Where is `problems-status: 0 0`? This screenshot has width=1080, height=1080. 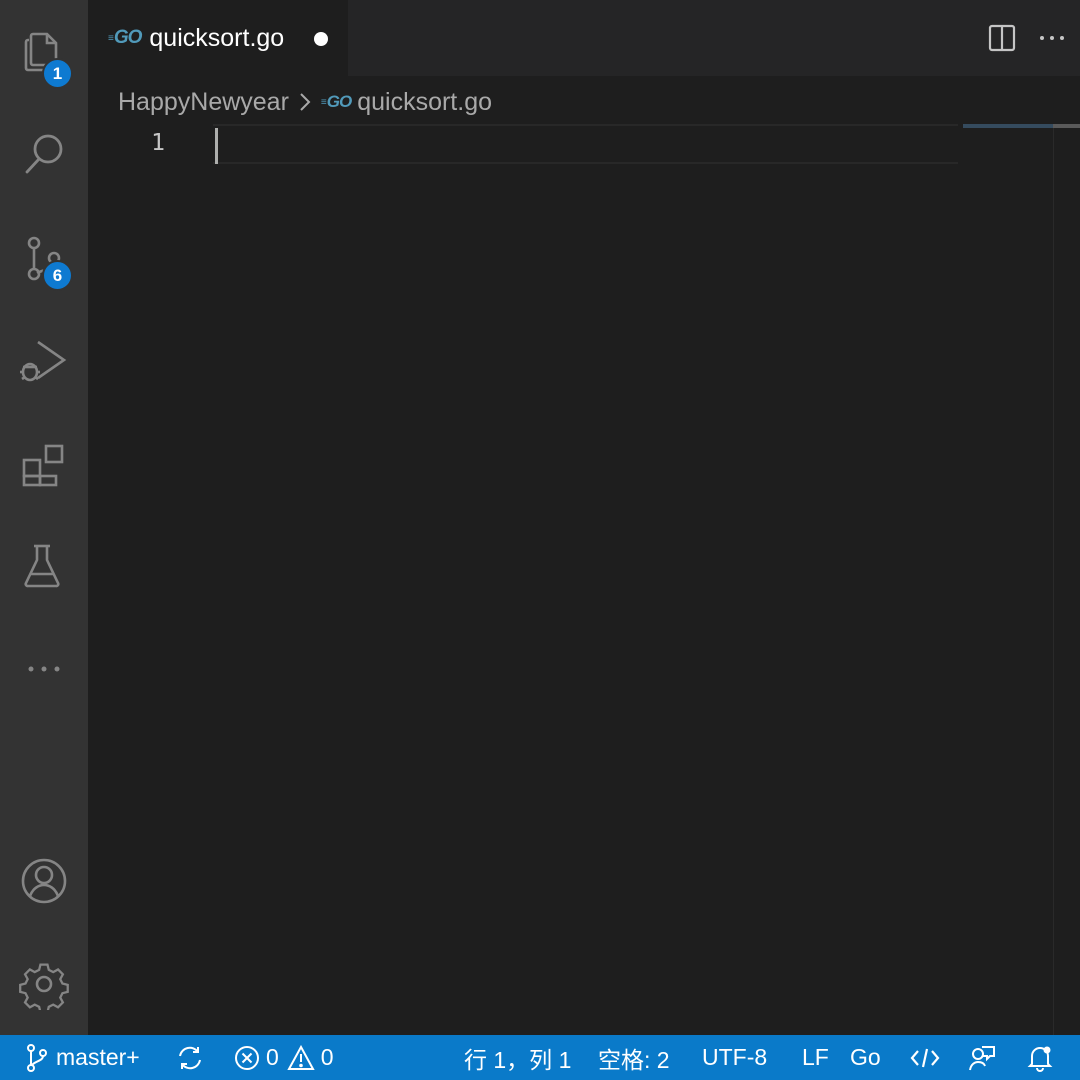
problems-status: 0 0 is located at coordinates (284, 1057).